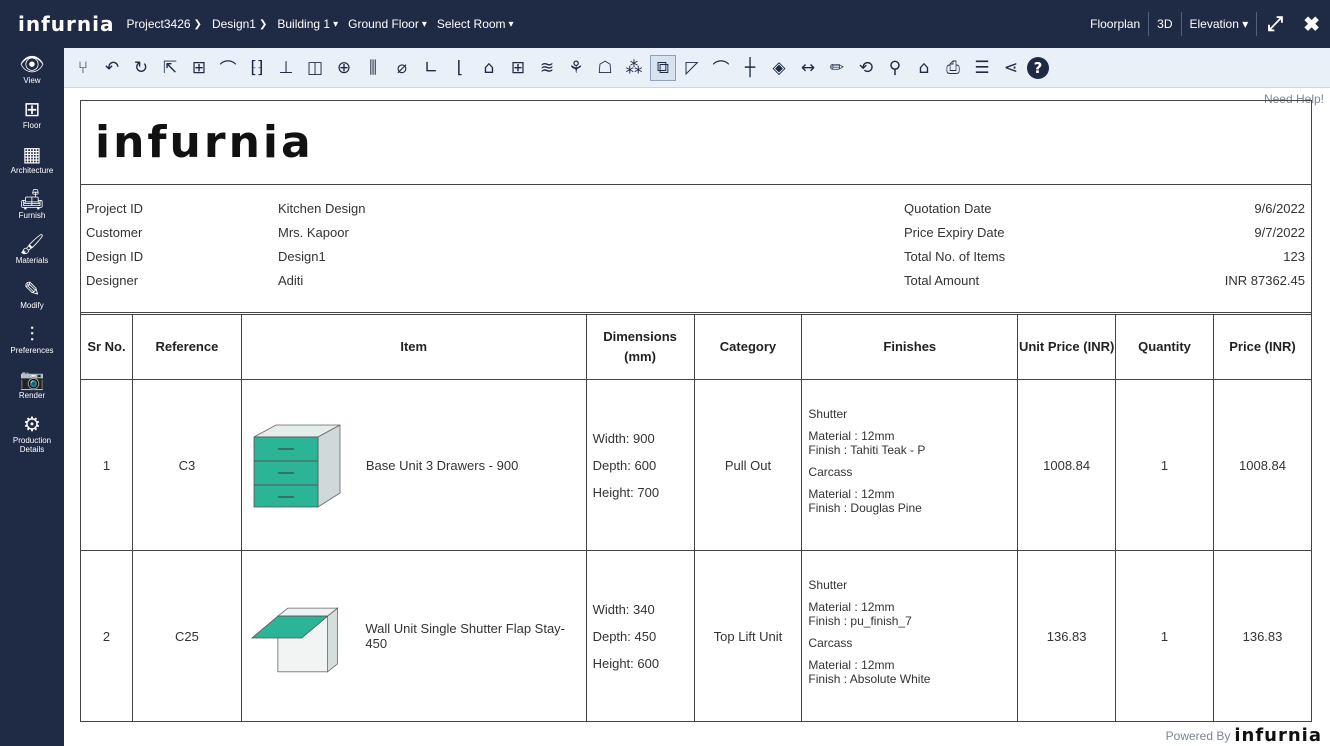 The width and height of the screenshot is (1330, 746). I want to click on window-icon: ⊕, so click(344, 68).